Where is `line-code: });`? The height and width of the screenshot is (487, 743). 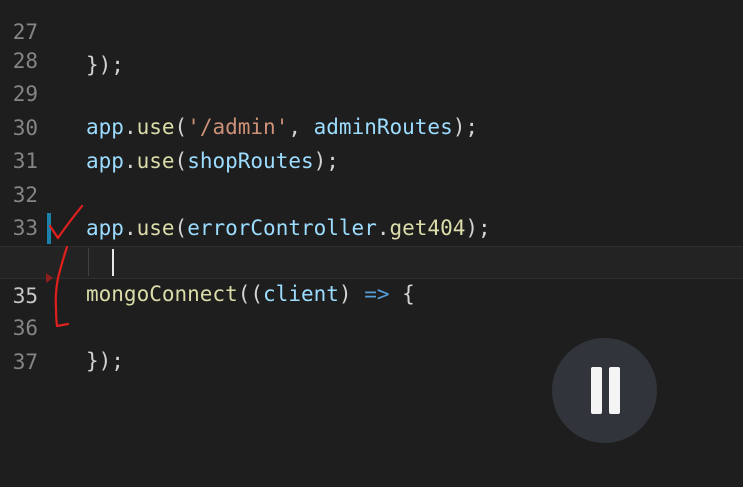
line-code: }); is located at coordinates (105, 361).